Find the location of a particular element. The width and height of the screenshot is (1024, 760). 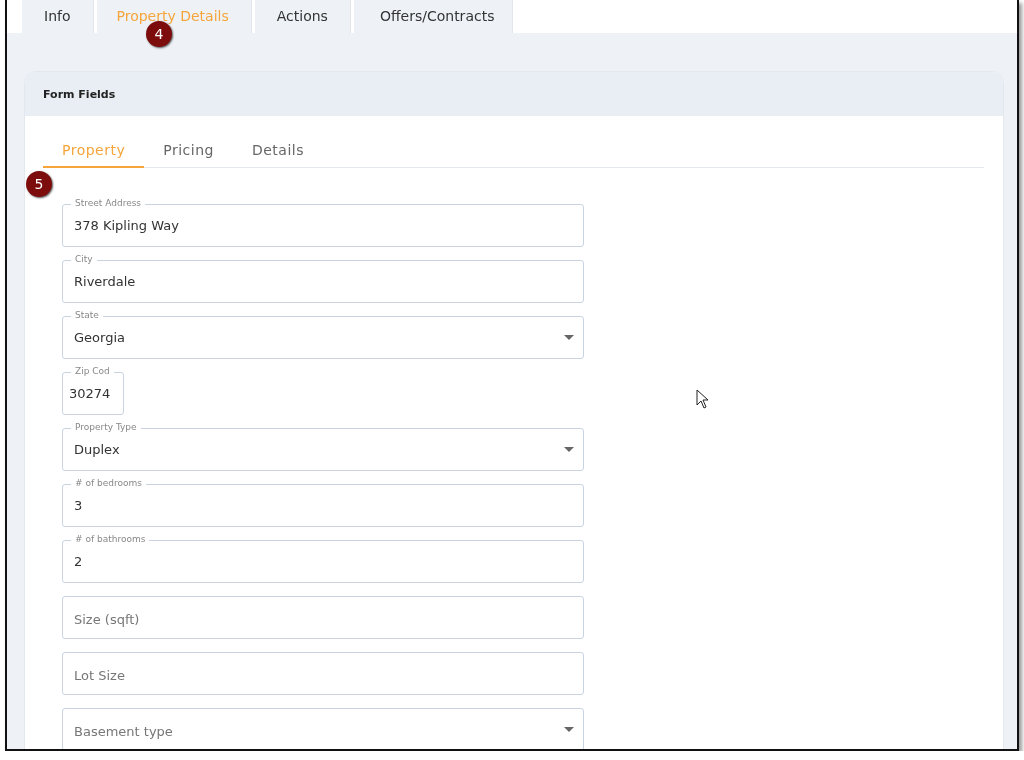

tab: Actions is located at coordinates (302, 16).